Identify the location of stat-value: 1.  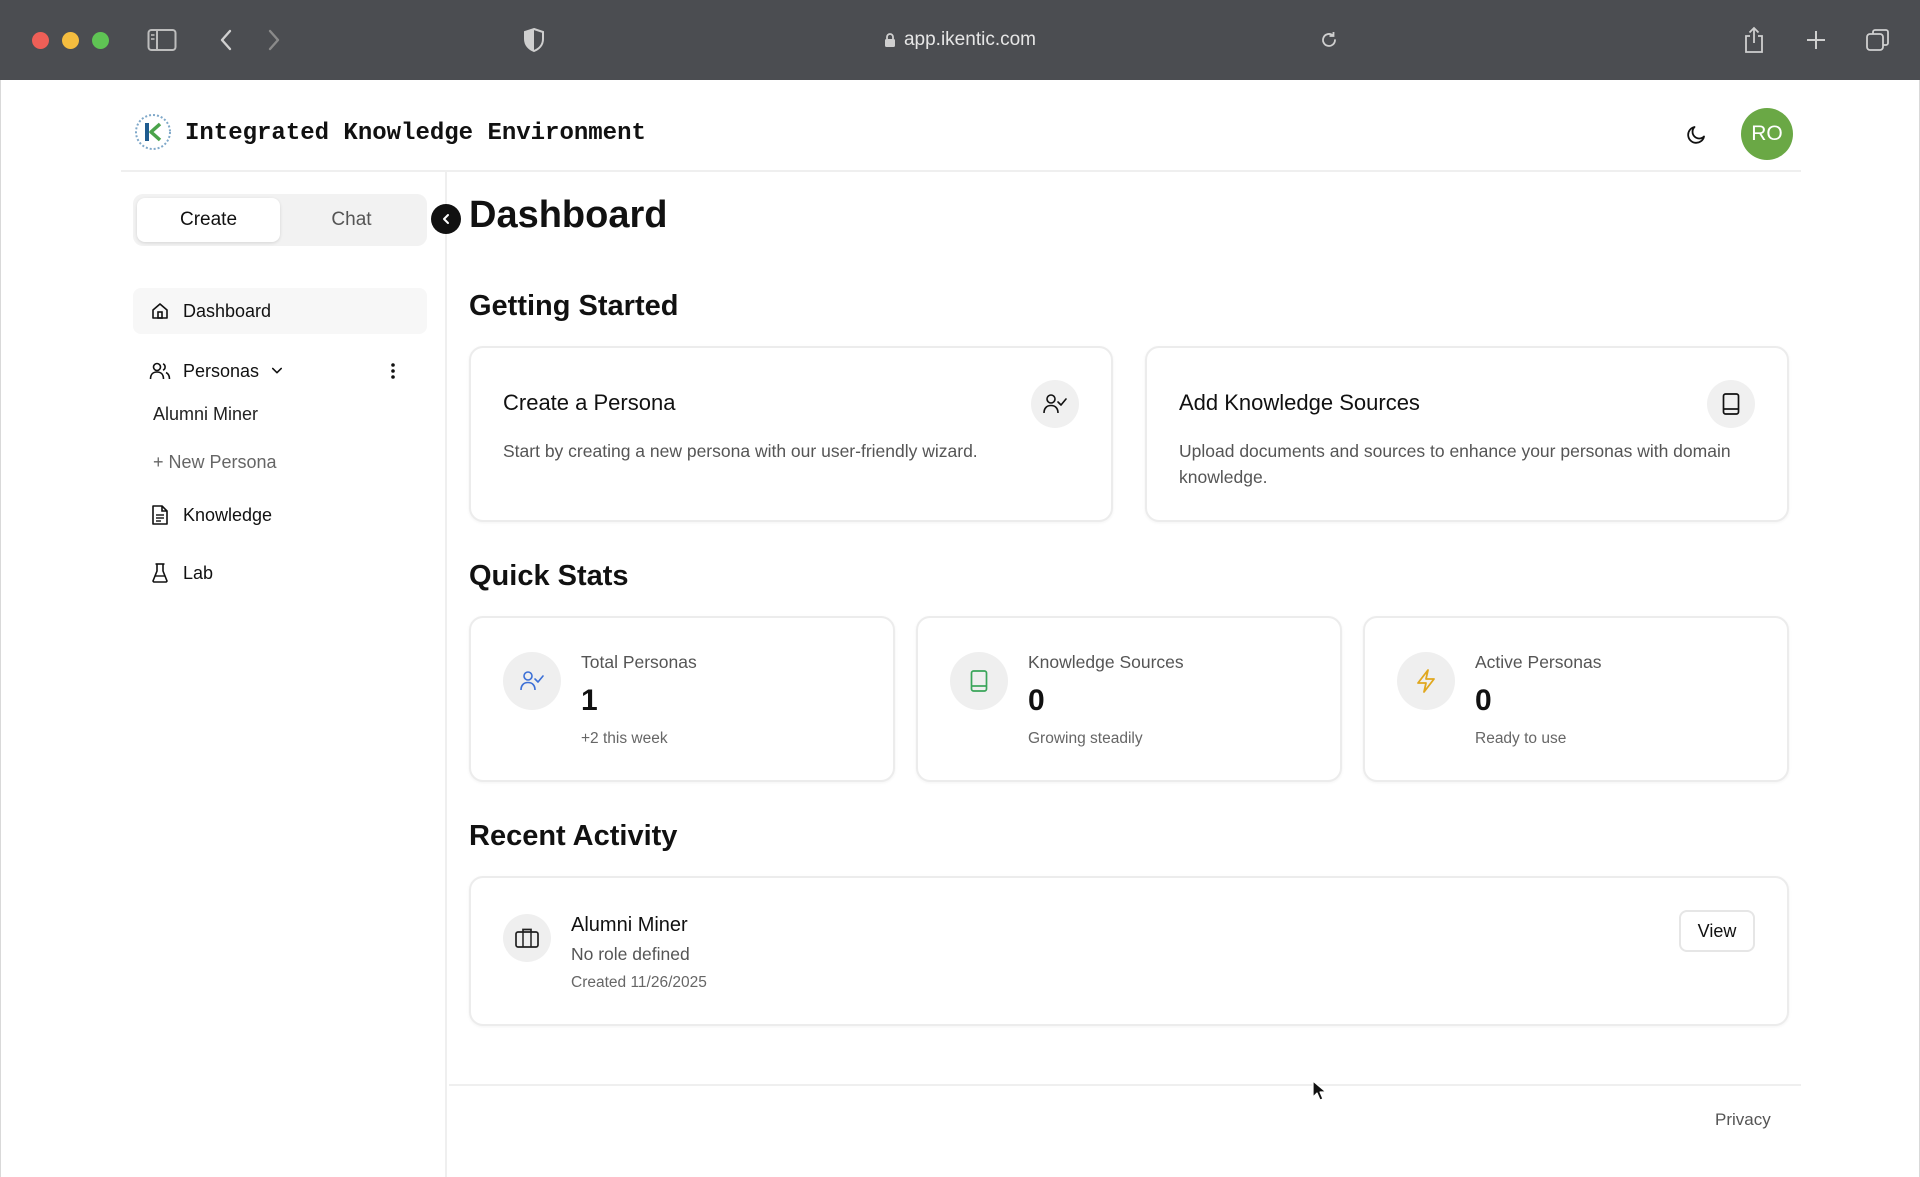
(589, 700).